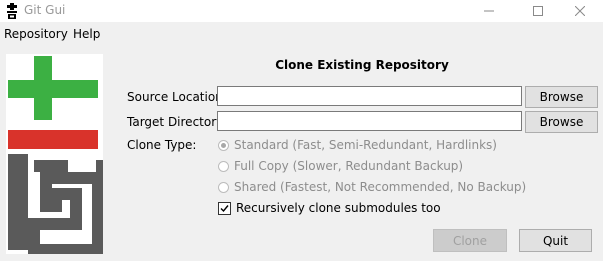 This screenshot has width=603, height=261. I want to click on minimize-button, so click(489, 11).